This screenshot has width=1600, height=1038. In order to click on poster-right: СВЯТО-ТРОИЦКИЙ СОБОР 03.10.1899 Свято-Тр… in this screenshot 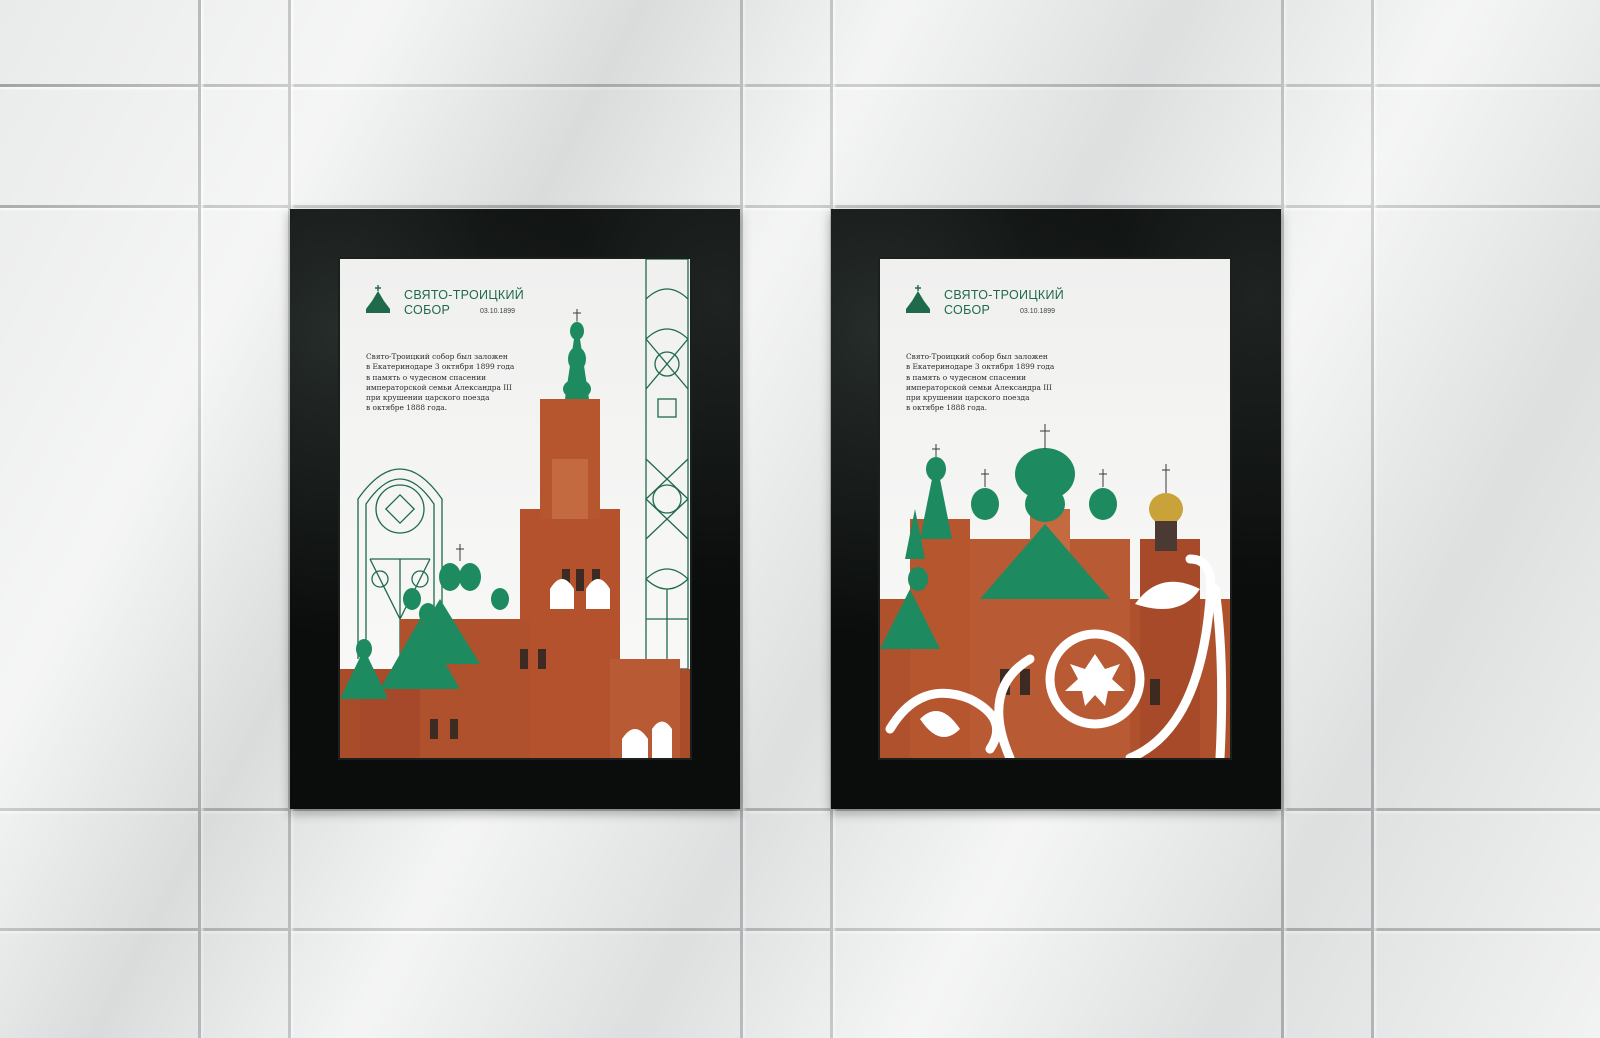, I will do `click(1055, 508)`.